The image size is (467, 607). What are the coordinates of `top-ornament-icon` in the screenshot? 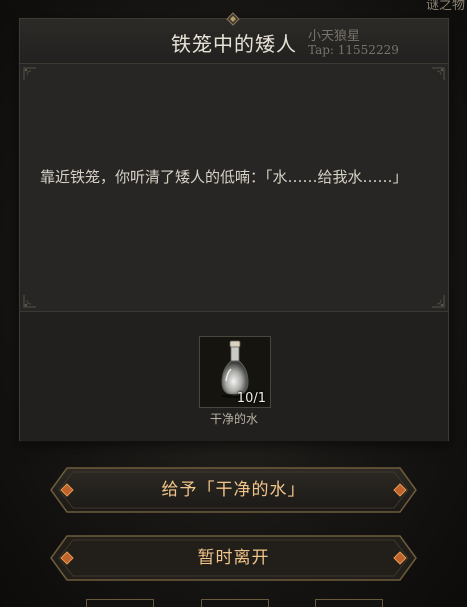 It's located at (233, 19).